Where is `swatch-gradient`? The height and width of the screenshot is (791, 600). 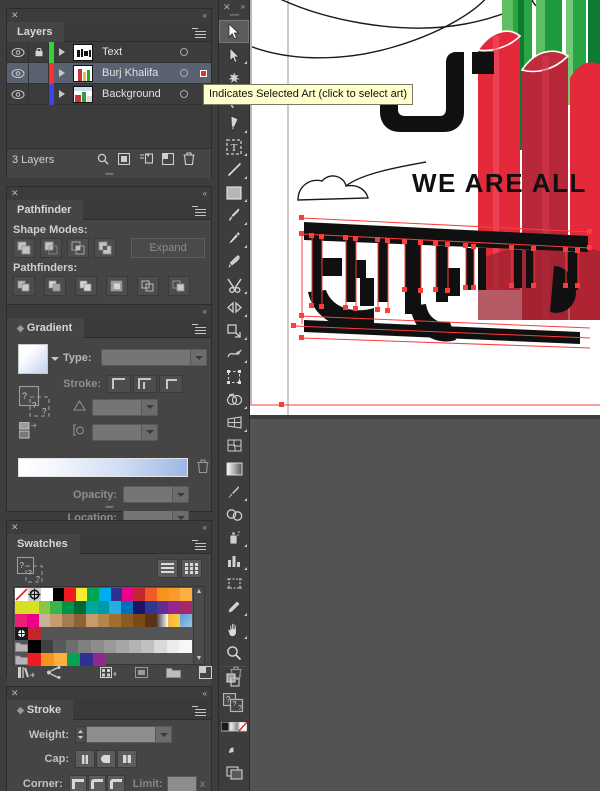 swatch-gradient is located at coordinates (162, 620).